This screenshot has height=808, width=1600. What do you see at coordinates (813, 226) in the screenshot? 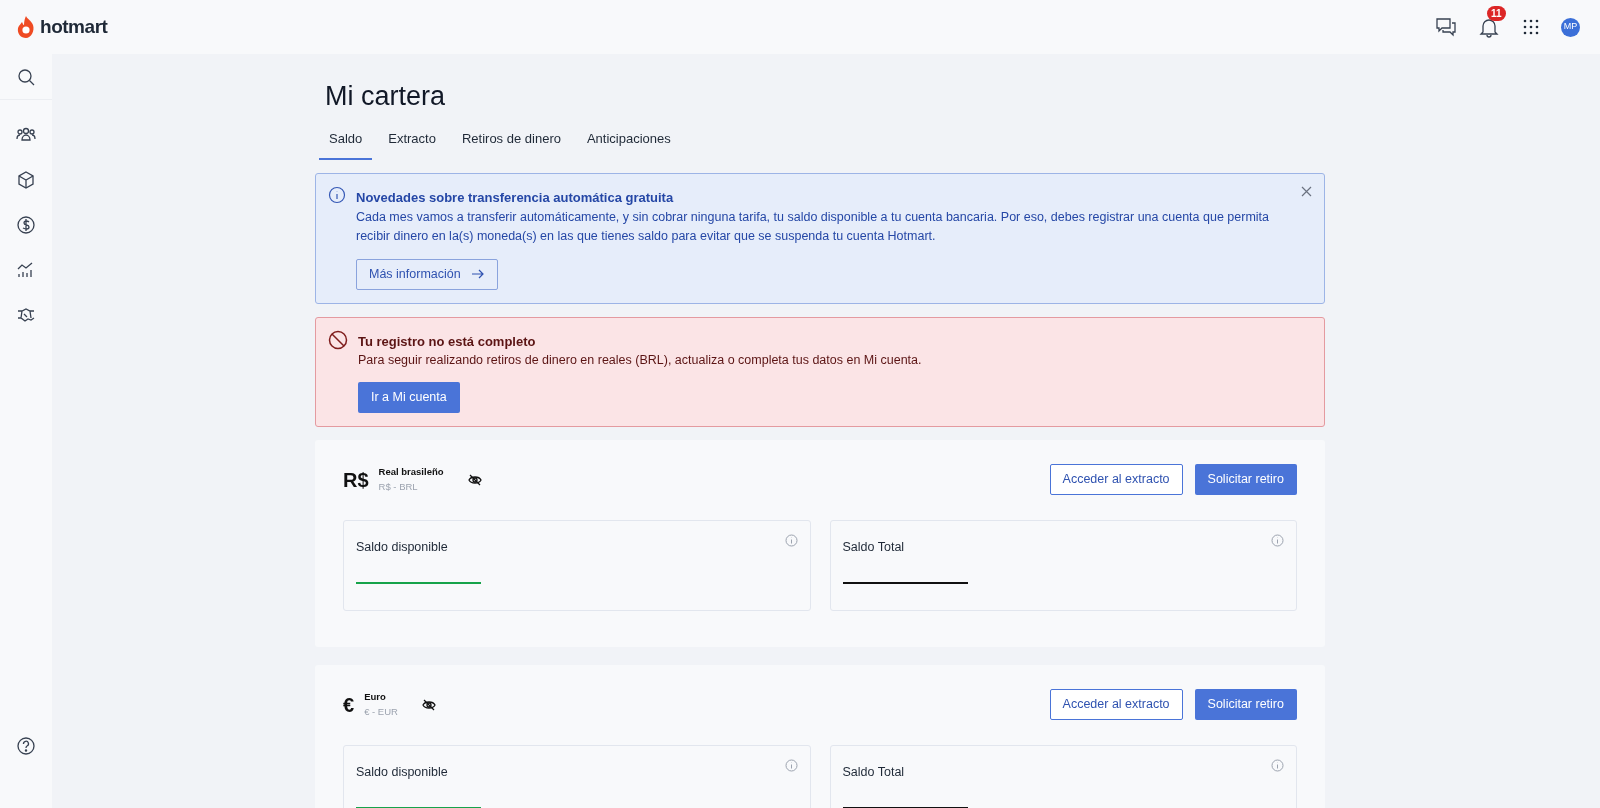
I see `alert-message: Cada mes vamos a transferir automáticamente, y sin cobrar ninguna tarifa, tu saldo disponible a tu cuenta bancaria. Por eso, debes registrar una cuenta que permita recibir dinero en la(s) moneda(s) en las que tienes saldo para evitar que se suspenda tu cuenta Hotmart.` at bounding box center [813, 226].